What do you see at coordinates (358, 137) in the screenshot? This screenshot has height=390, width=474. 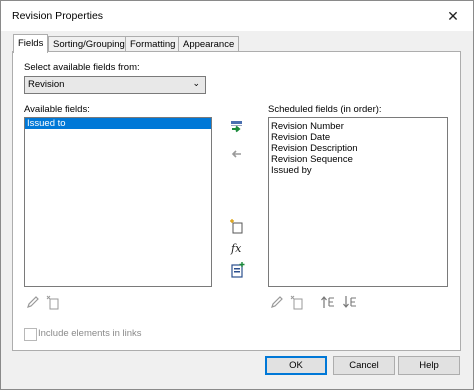 I see `list-item: Revision Date` at bounding box center [358, 137].